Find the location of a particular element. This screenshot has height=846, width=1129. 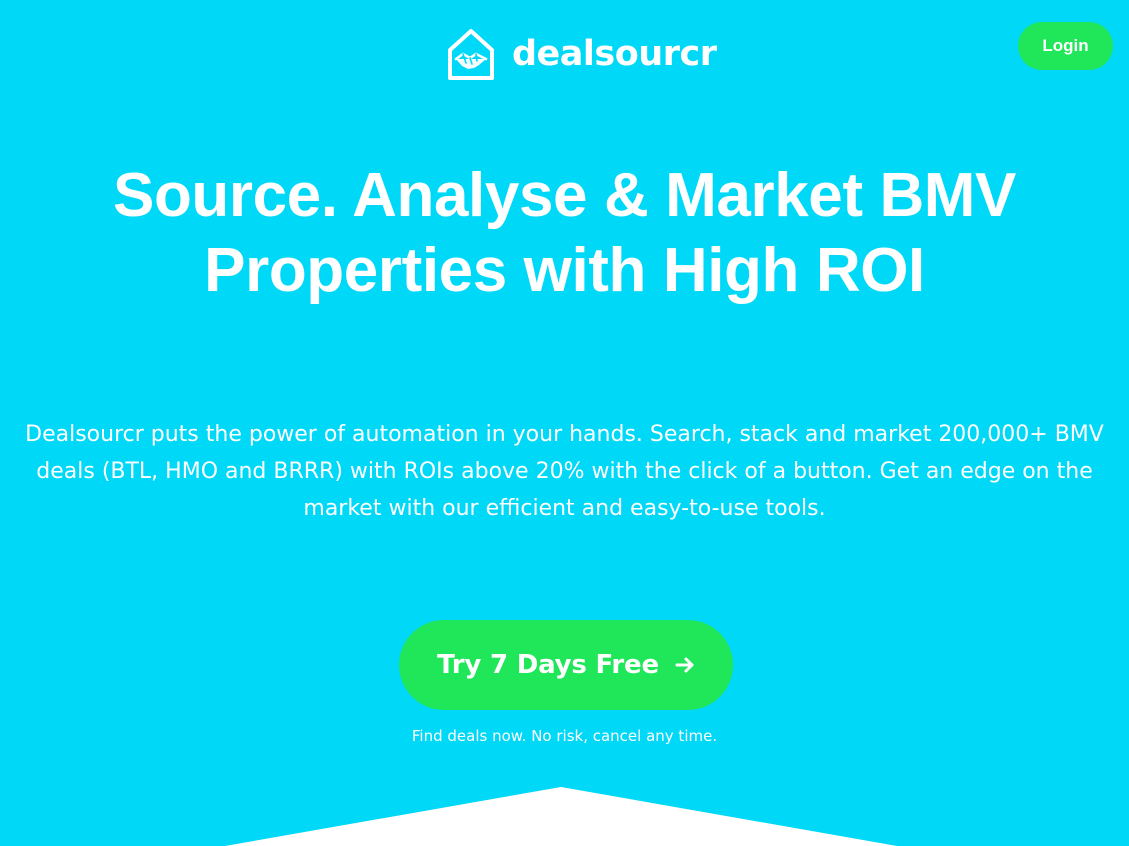

try-free-button-label: Try 7 Days Free is located at coordinates (548, 665).